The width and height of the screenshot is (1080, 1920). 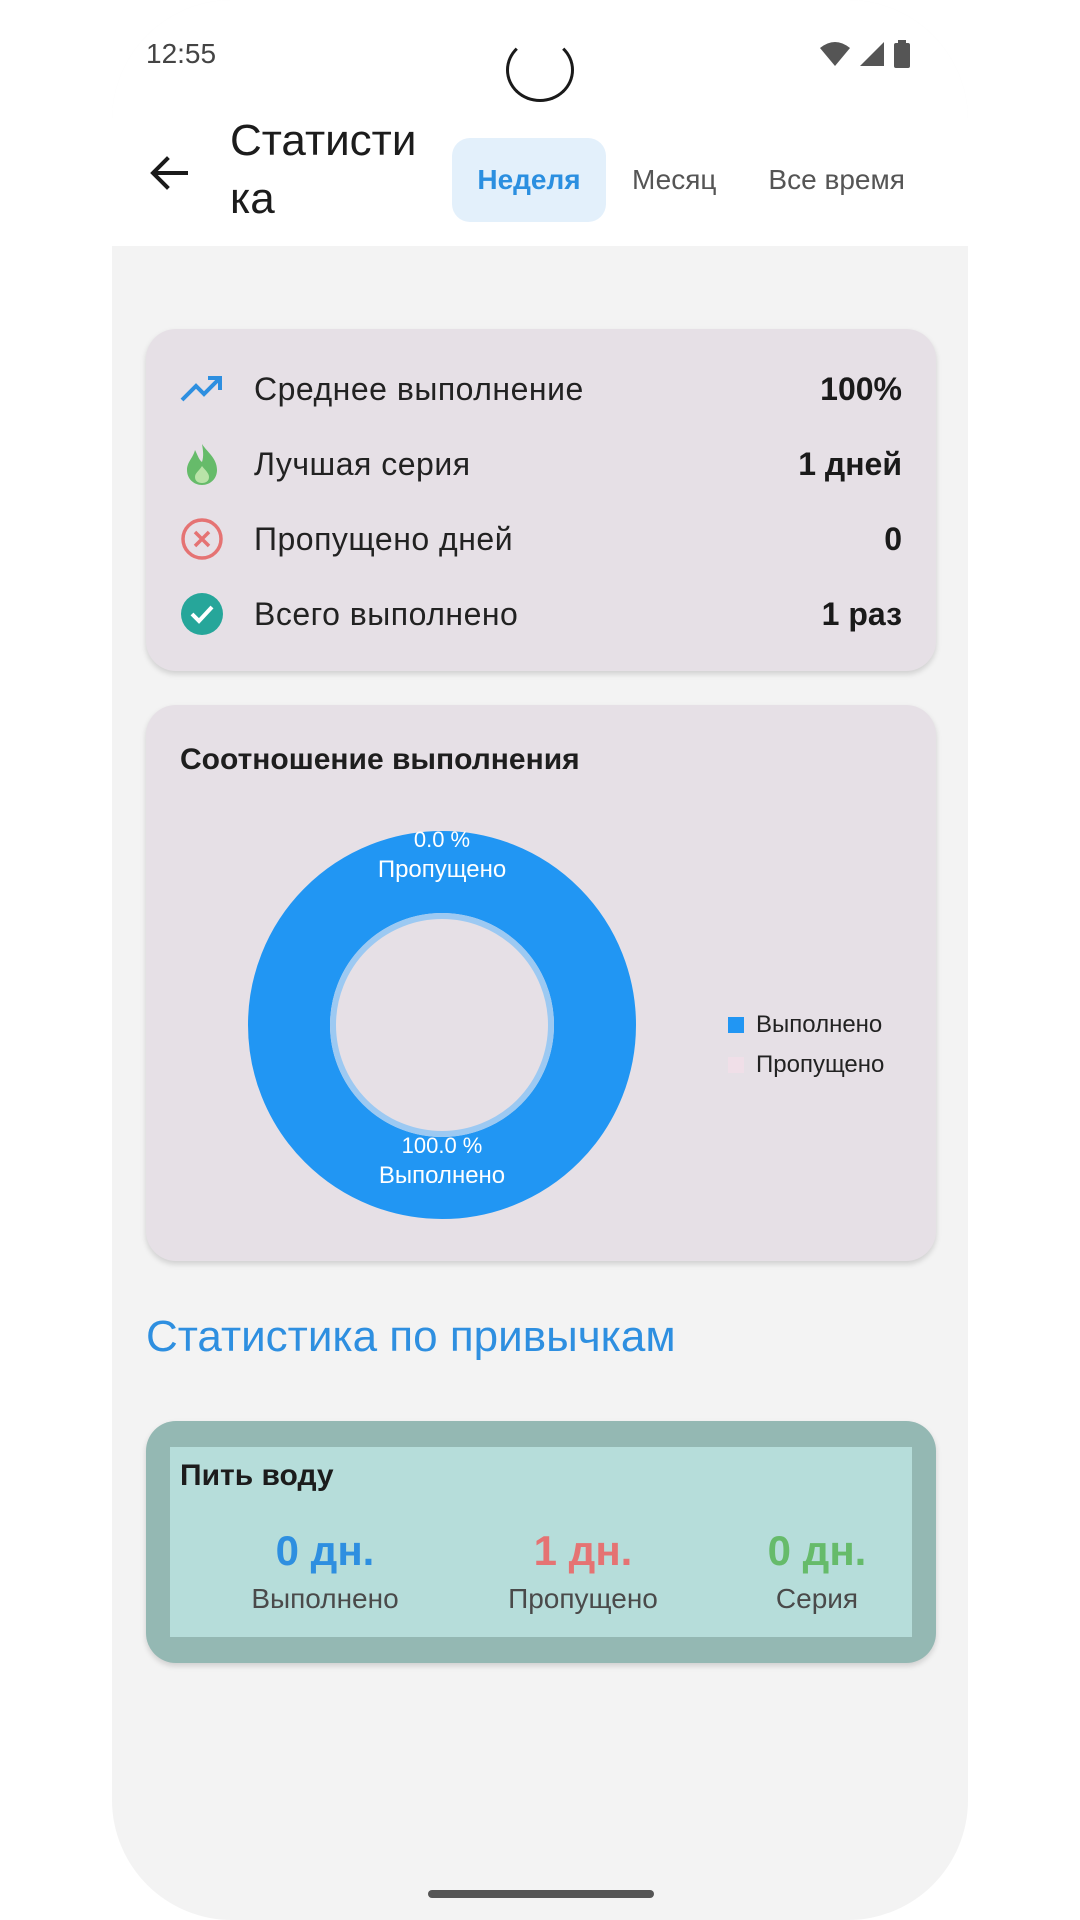 What do you see at coordinates (442, 1175) in the screenshot?
I see `slice-name-label: Выполнено` at bounding box center [442, 1175].